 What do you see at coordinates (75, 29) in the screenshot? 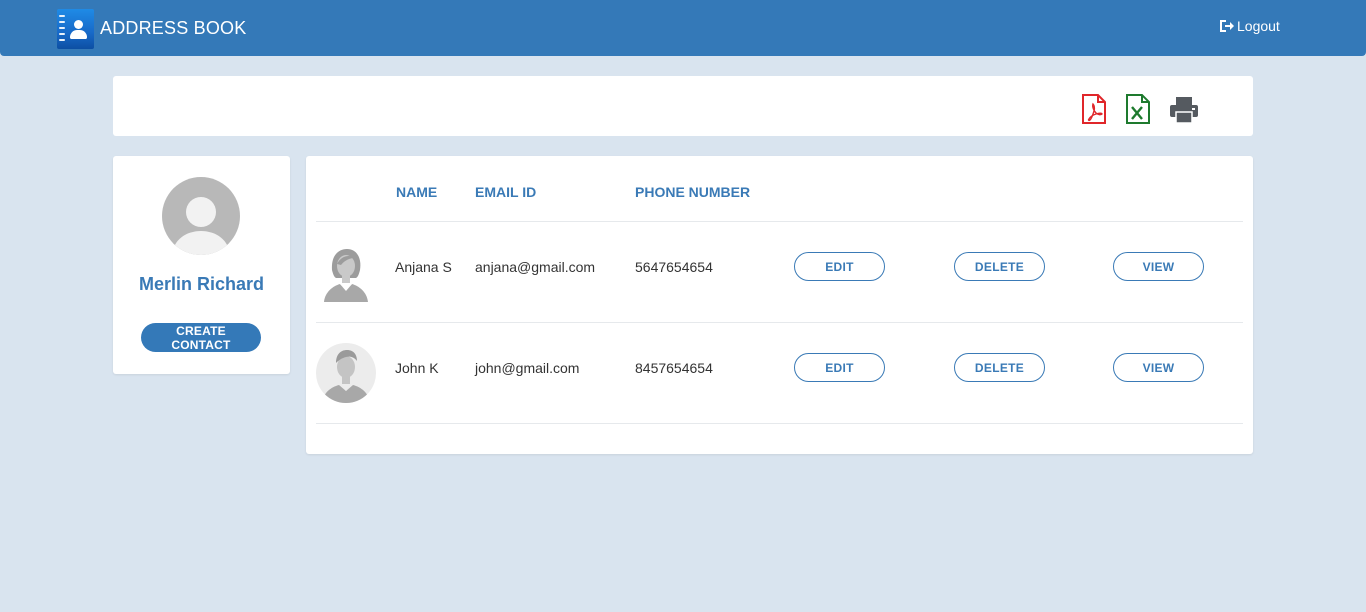
I see `address-book-icon` at bounding box center [75, 29].